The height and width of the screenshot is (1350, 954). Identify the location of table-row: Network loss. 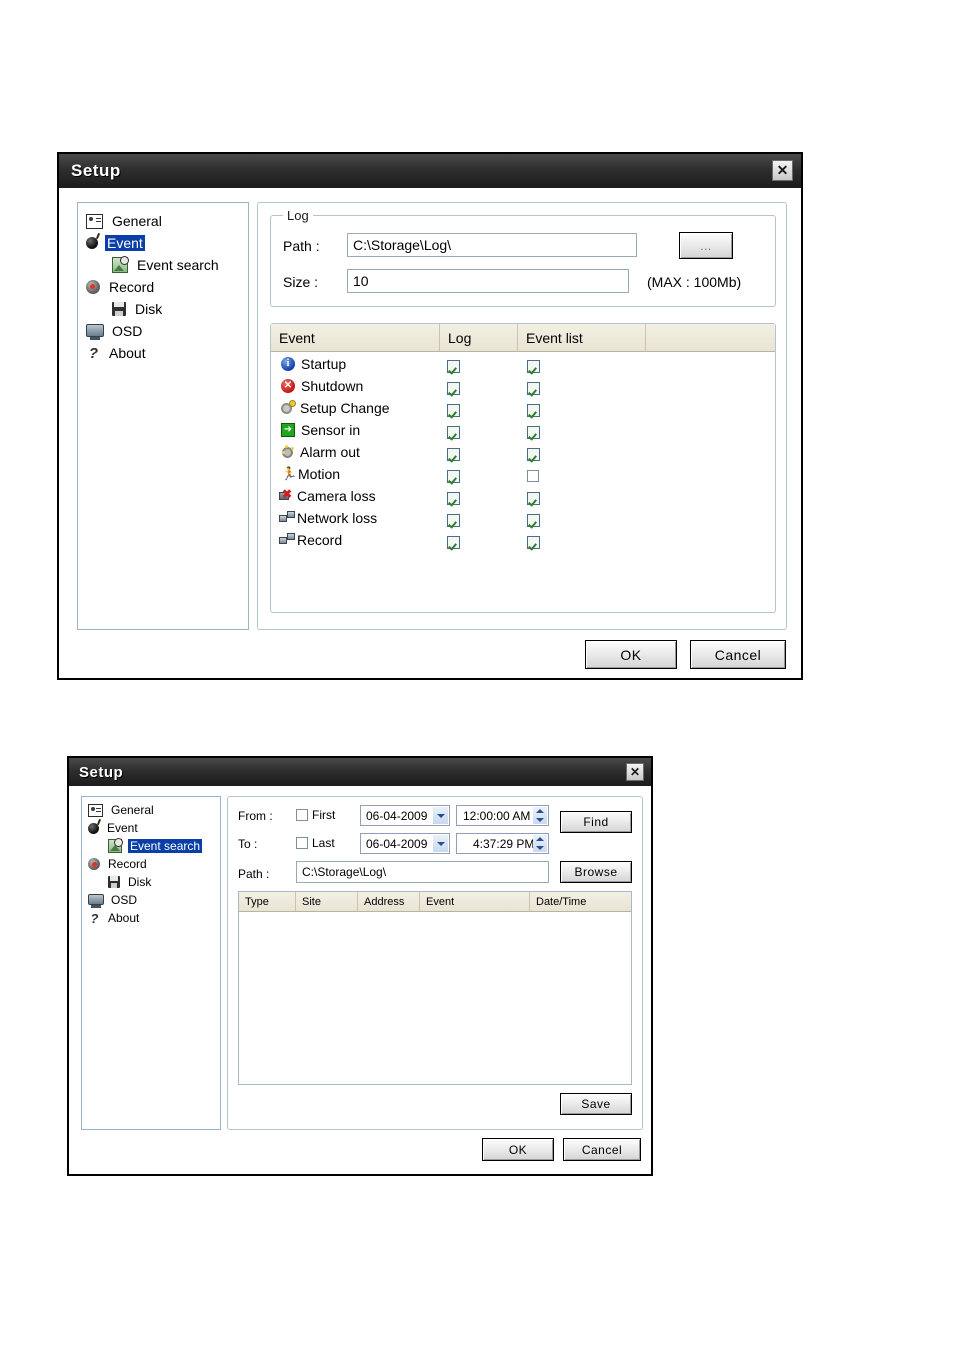
(328, 518).